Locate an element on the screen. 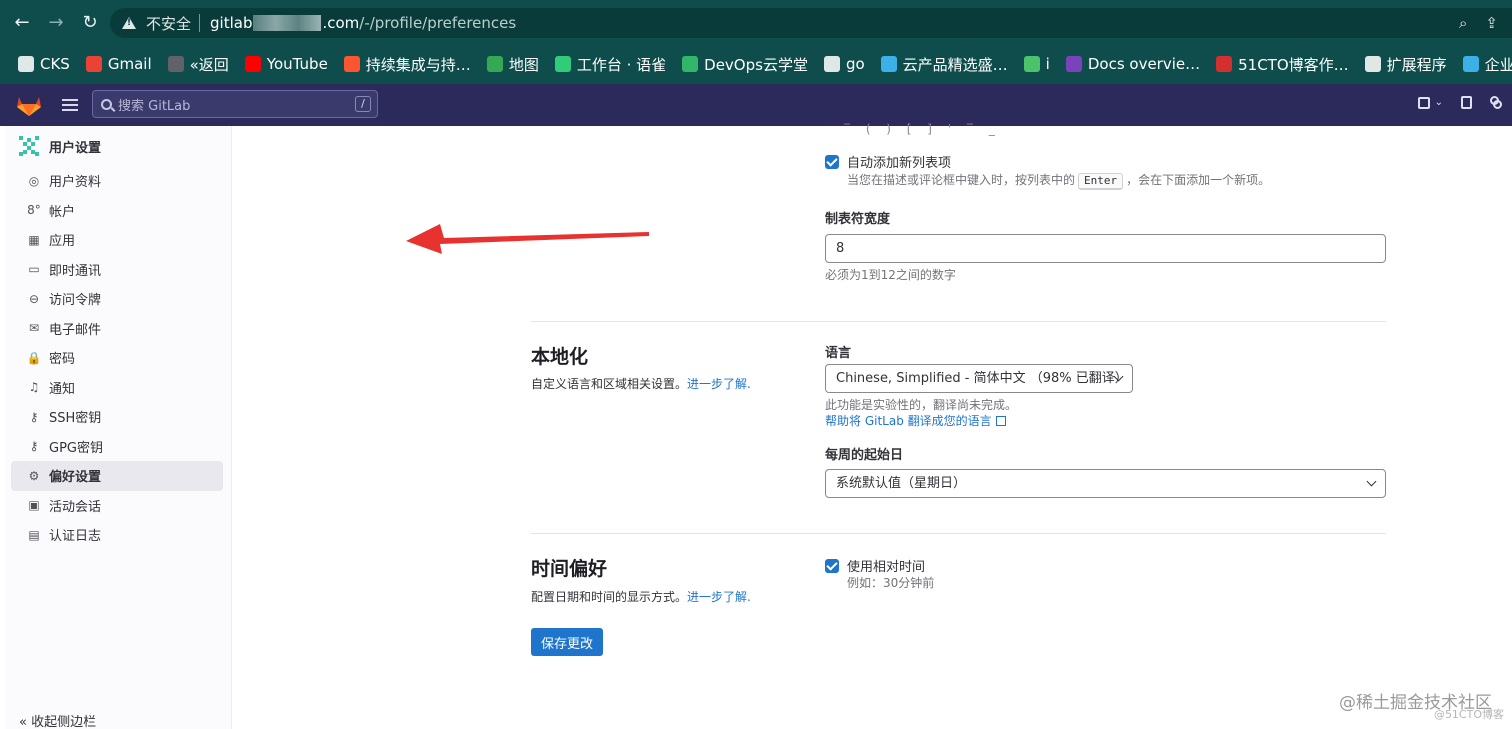 The width and height of the screenshot is (1512, 729). issues-icon is located at coordinates (1466, 102).